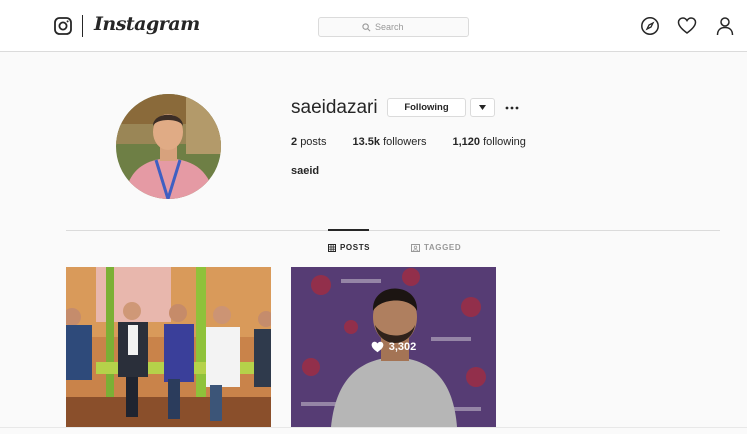 Image resolution: width=747 pixels, height=434 pixels. Describe the element at coordinates (687, 26) in the screenshot. I see `activity-heart-icon` at that location.